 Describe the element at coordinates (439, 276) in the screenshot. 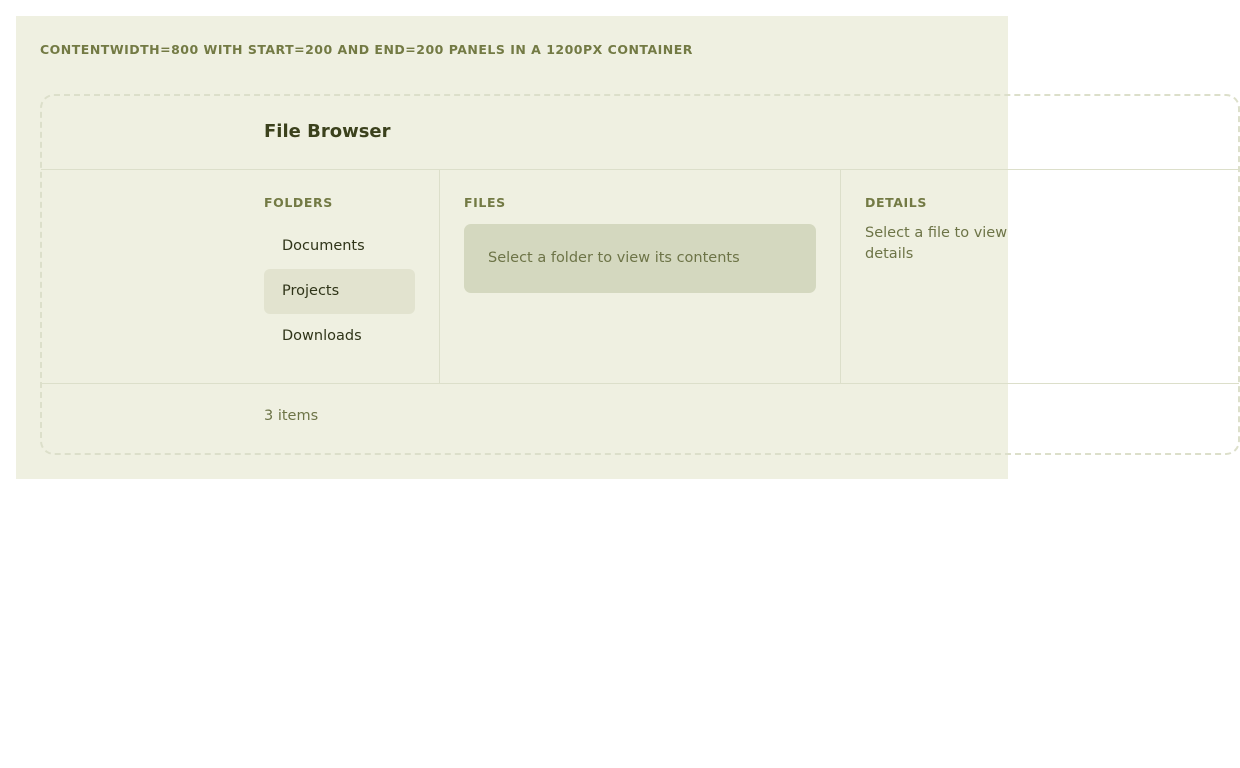

I see `start-panel-divider` at that location.